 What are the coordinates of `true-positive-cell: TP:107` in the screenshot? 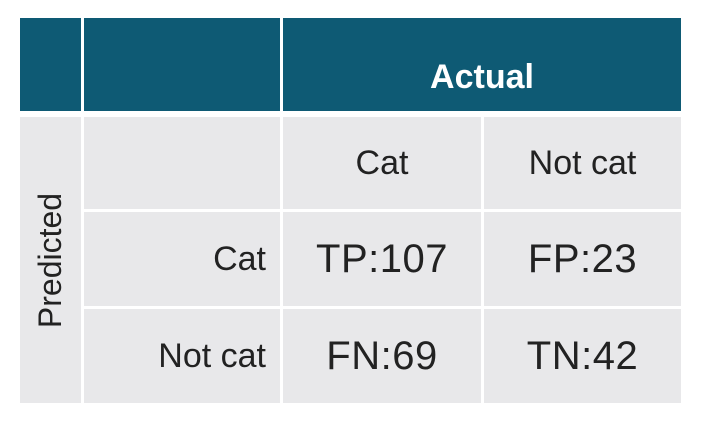 It's located at (382, 259).